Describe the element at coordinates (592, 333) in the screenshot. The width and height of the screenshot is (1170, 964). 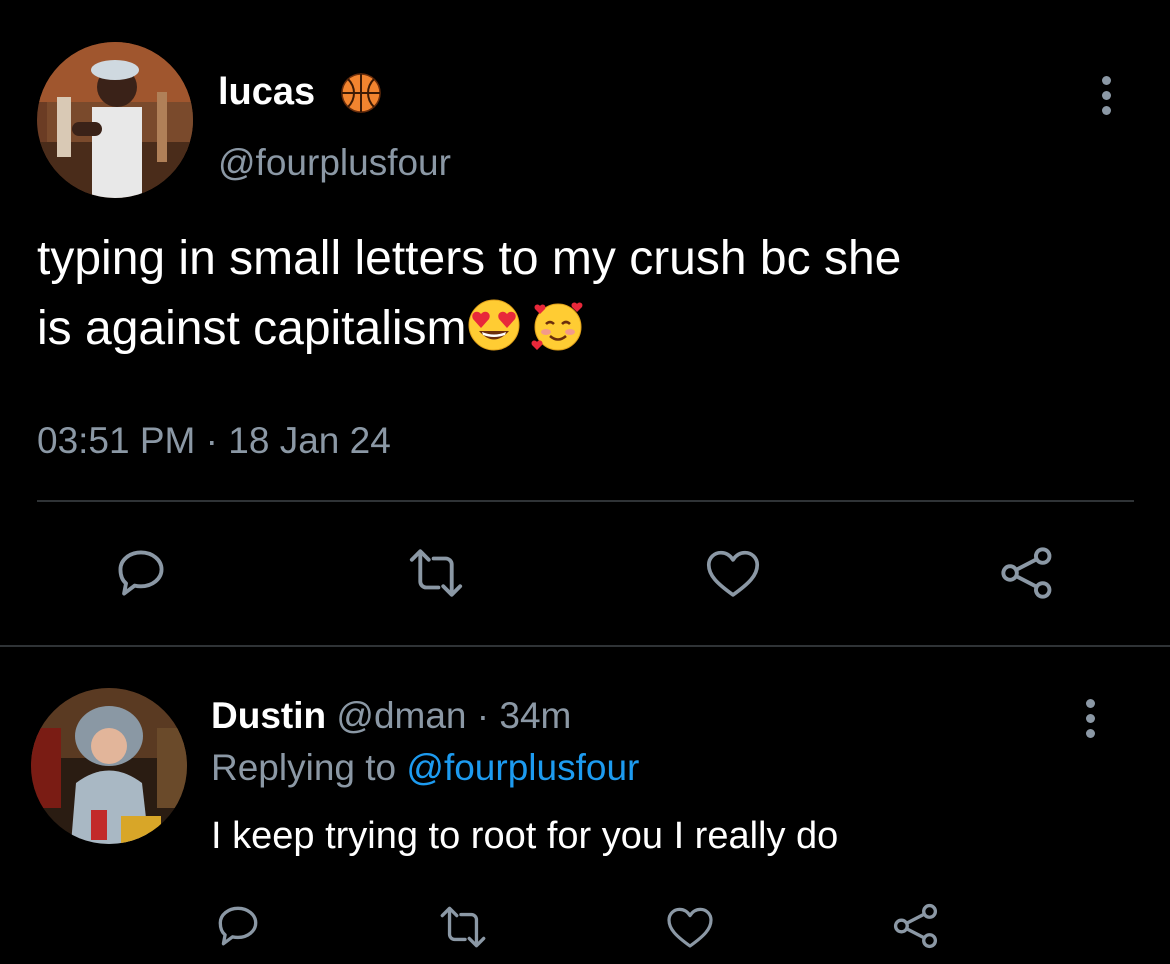
I see `tweet-text-line-2: is against capitalism` at that location.